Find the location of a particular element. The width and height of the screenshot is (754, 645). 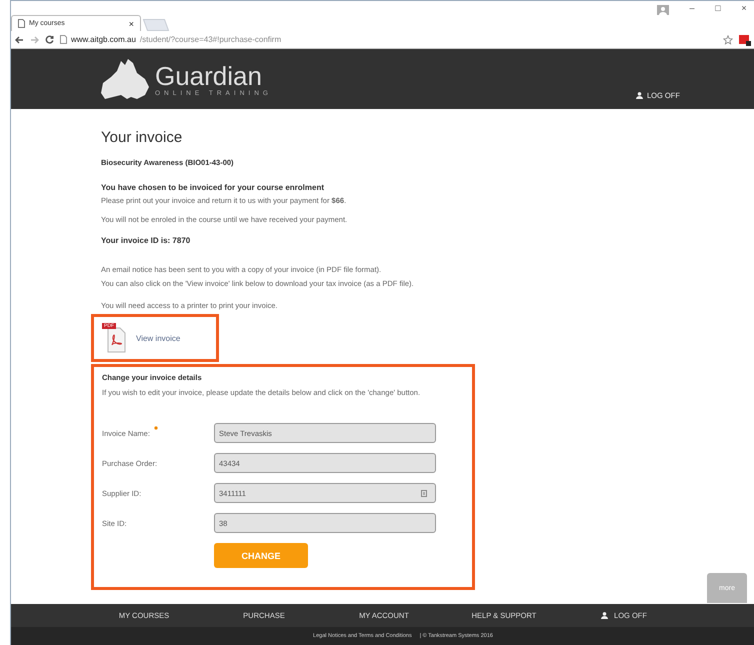

window-control: □ is located at coordinates (718, 8).